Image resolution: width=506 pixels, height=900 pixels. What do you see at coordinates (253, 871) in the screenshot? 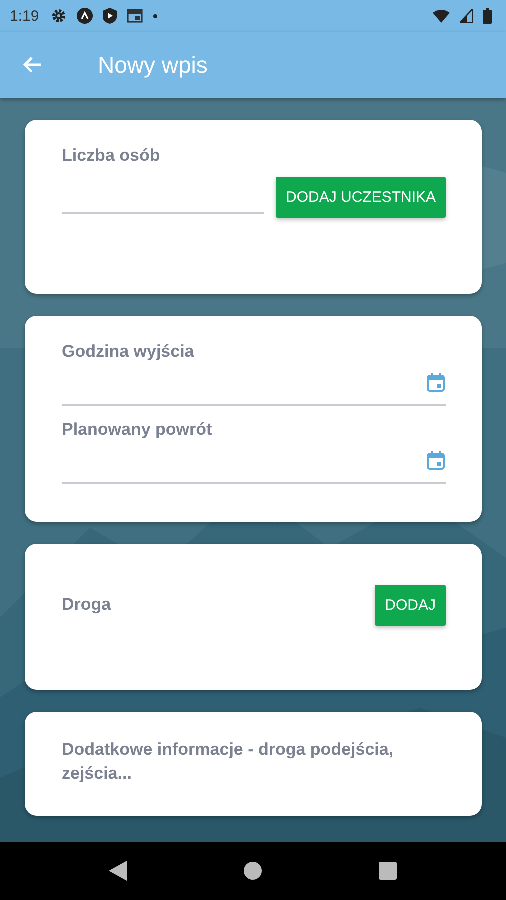
I see `home-icon` at bounding box center [253, 871].